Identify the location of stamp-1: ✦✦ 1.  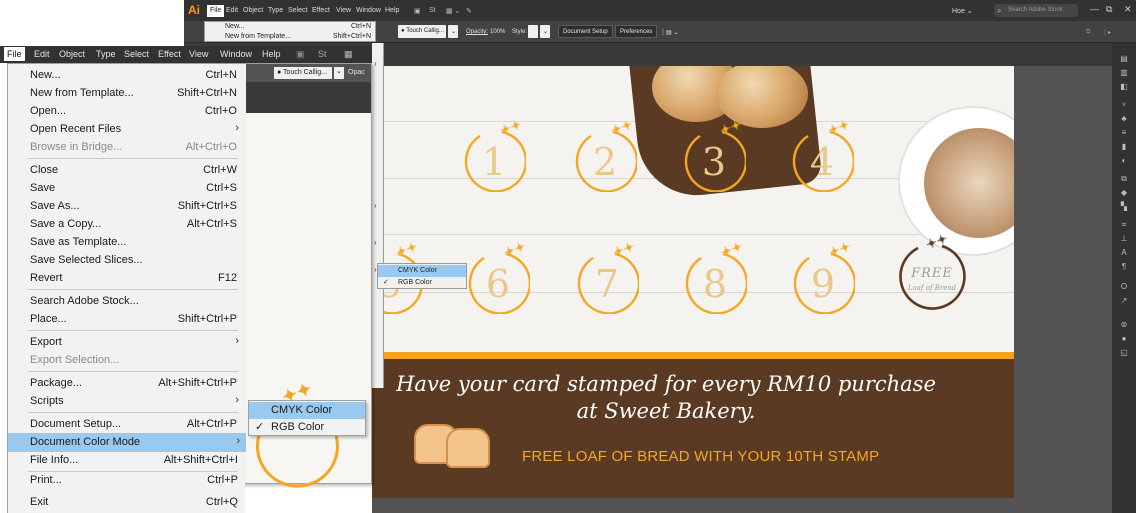
(495, 155).